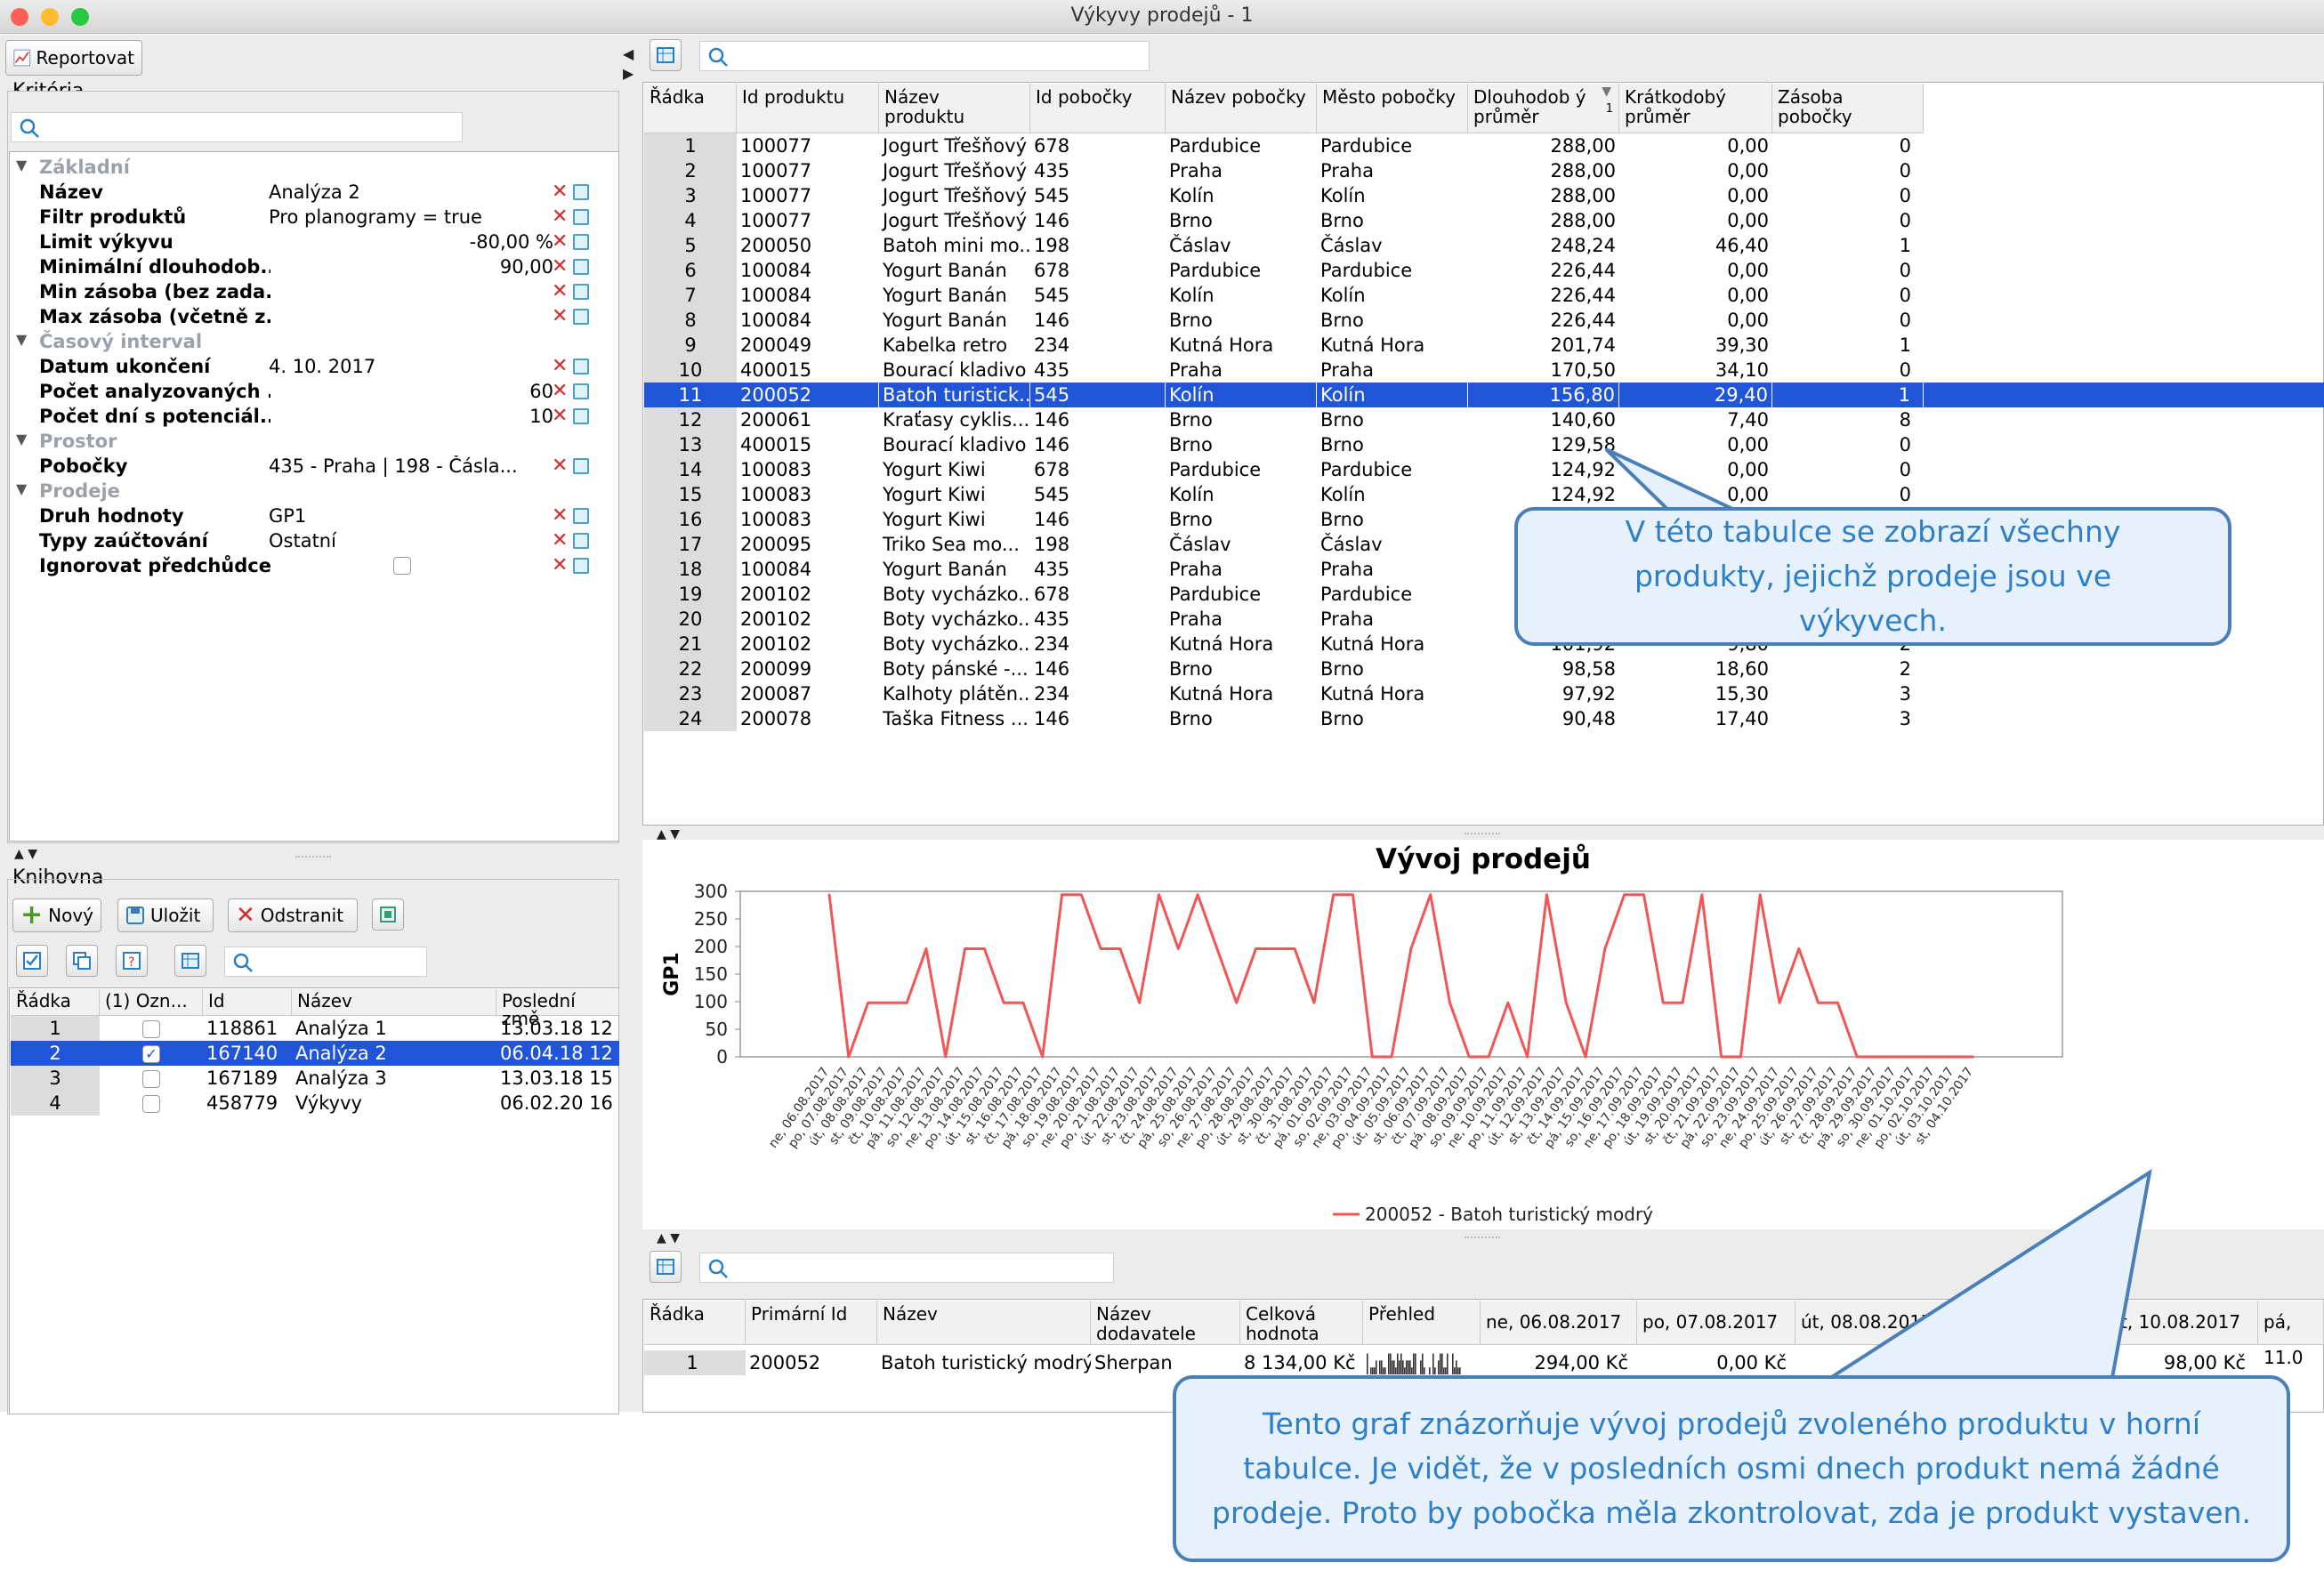 This screenshot has height=1571, width=2324. What do you see at coordinates (924, 56) in the screenshot?
I see `main-search-input` at bounding box center [924, 56].